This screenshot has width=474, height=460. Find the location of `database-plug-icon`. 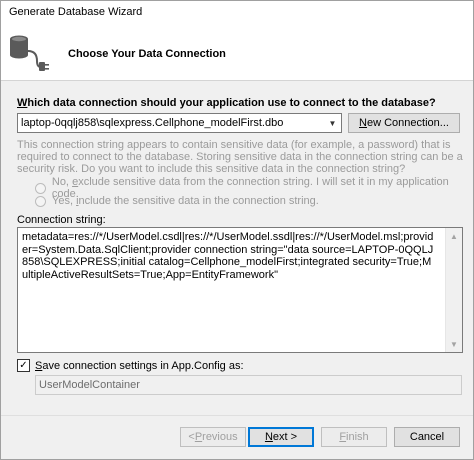

database-plug-icon is located at coordinates (29, 53).